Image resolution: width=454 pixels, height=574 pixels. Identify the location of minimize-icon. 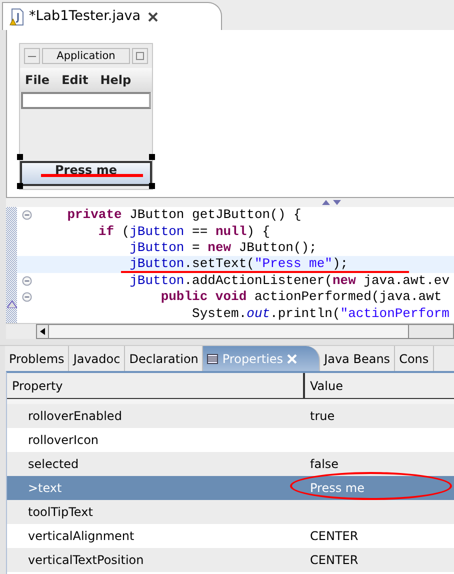
(32, 56).